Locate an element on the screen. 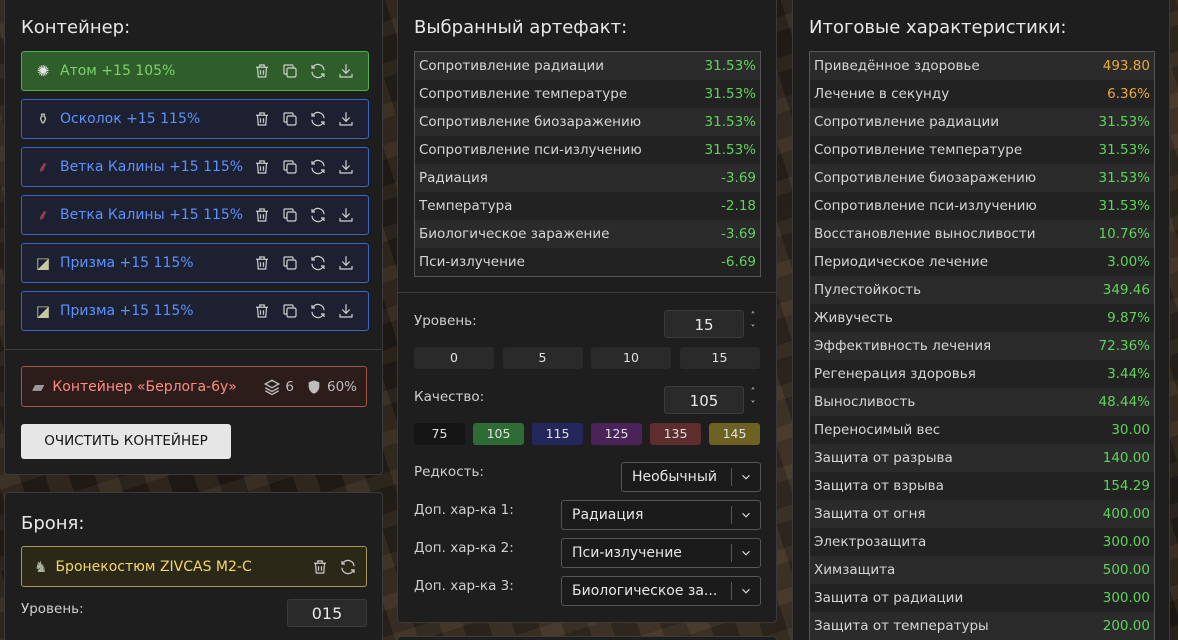  extra2-select: Пси-излучение is located at coordinates (661, 553).